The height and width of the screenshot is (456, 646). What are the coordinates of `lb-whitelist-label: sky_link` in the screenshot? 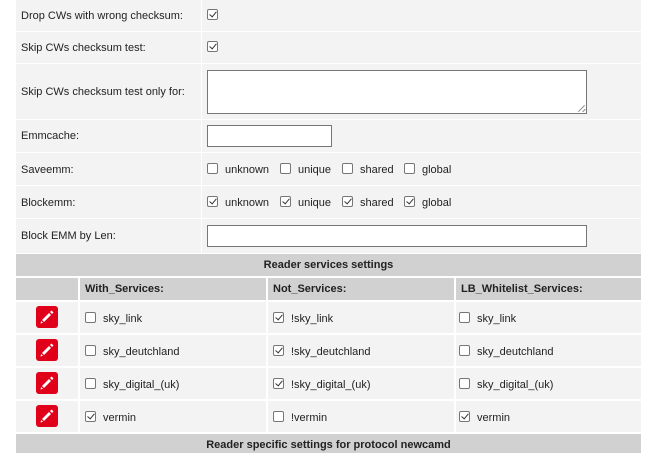 It's located at (497, 319).